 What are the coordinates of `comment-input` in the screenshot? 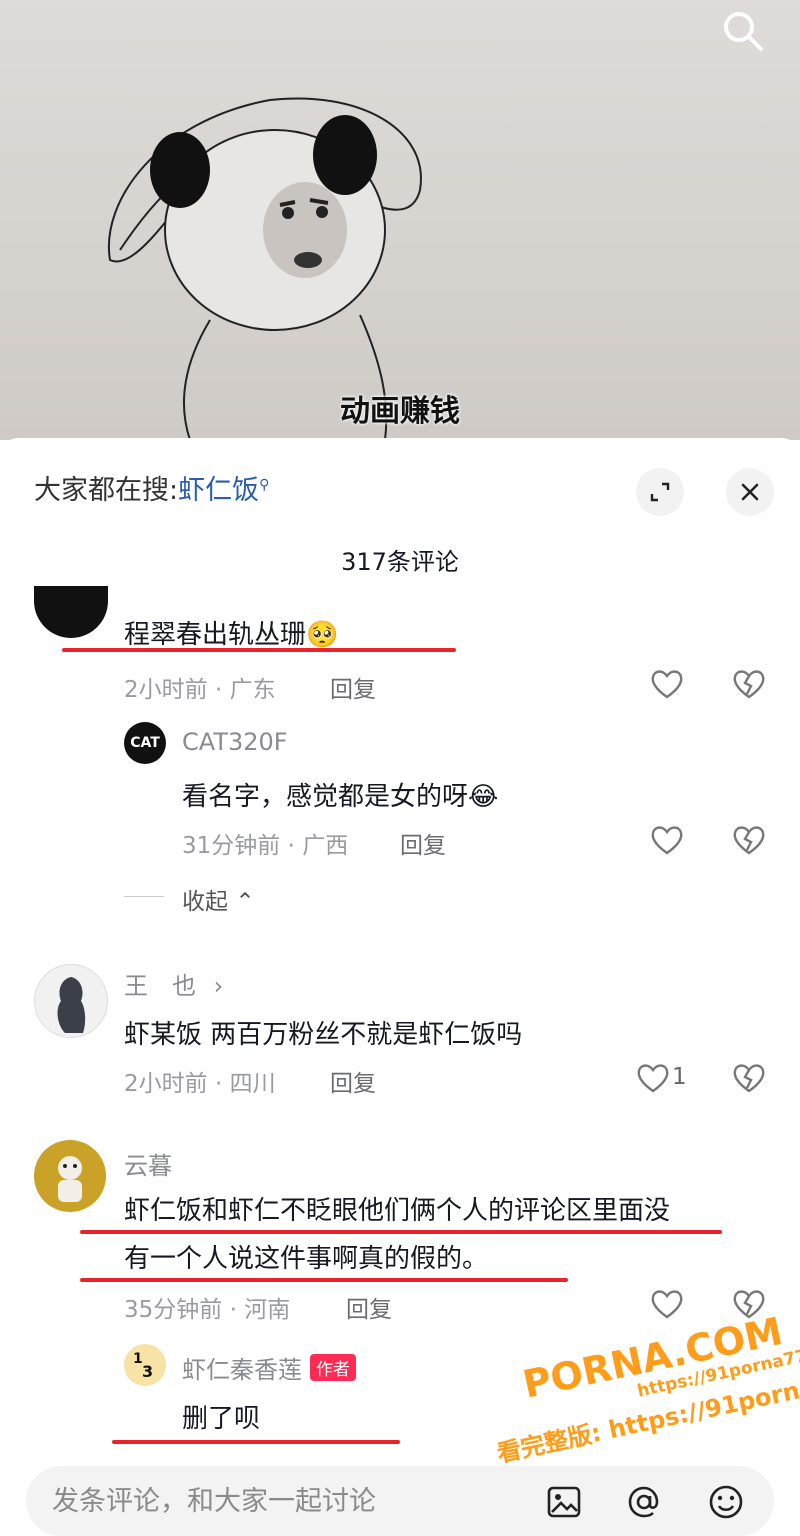 It's located at (282, 1501).